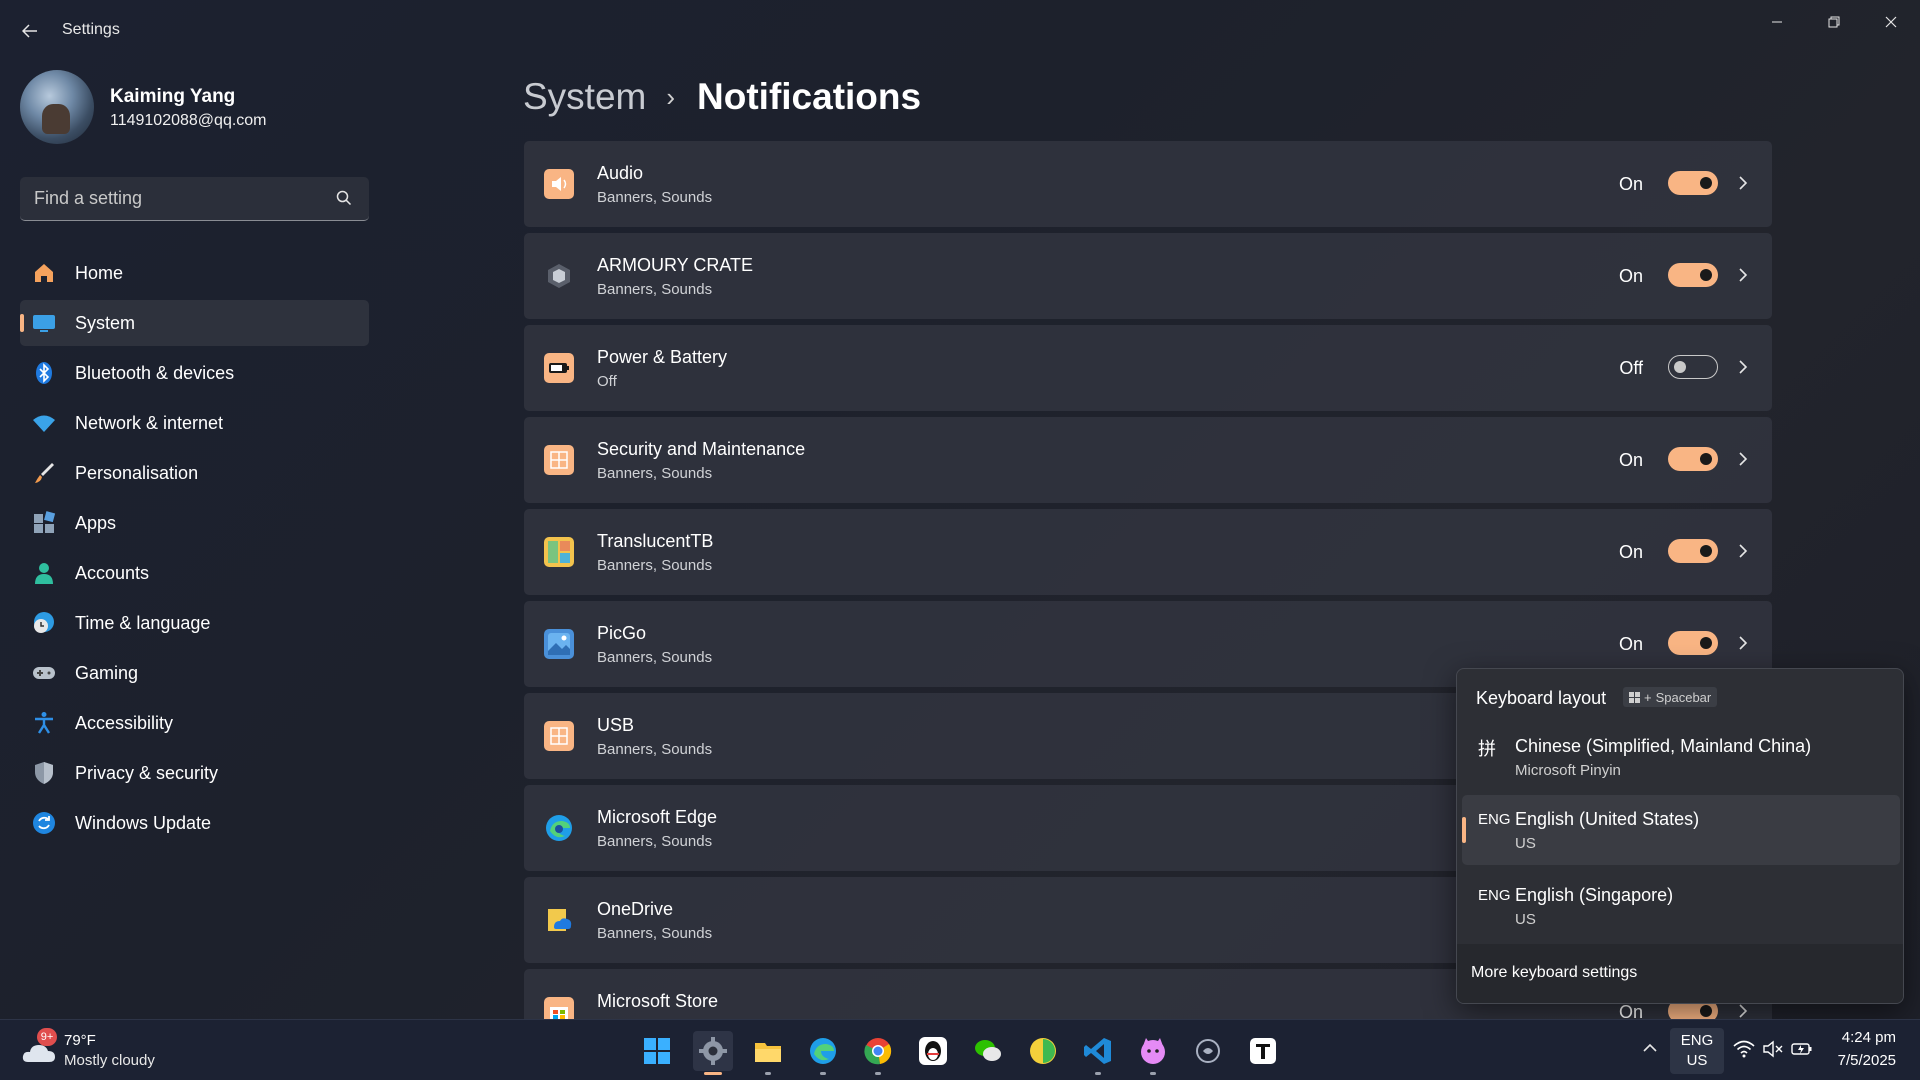 Image resolution: width=1920 pixels, height=1080 pixels. I want to click on layout-name: English (Singapore), so click(1594, 895).